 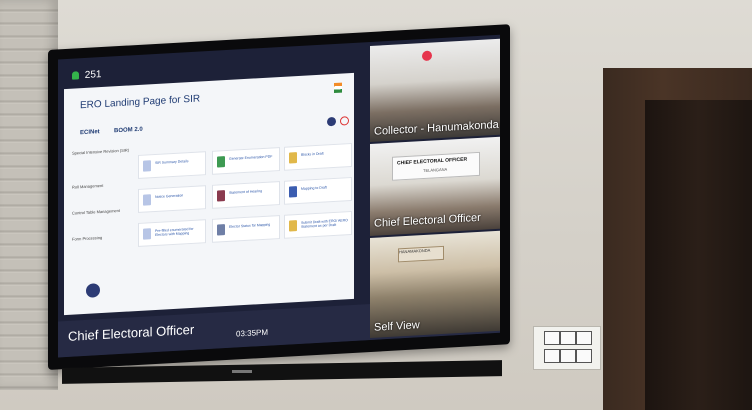 What do you see at coordinates (169, 196) in the screenshot?
I see `card-label: Notice Generation` at bounding box center [169, 196].